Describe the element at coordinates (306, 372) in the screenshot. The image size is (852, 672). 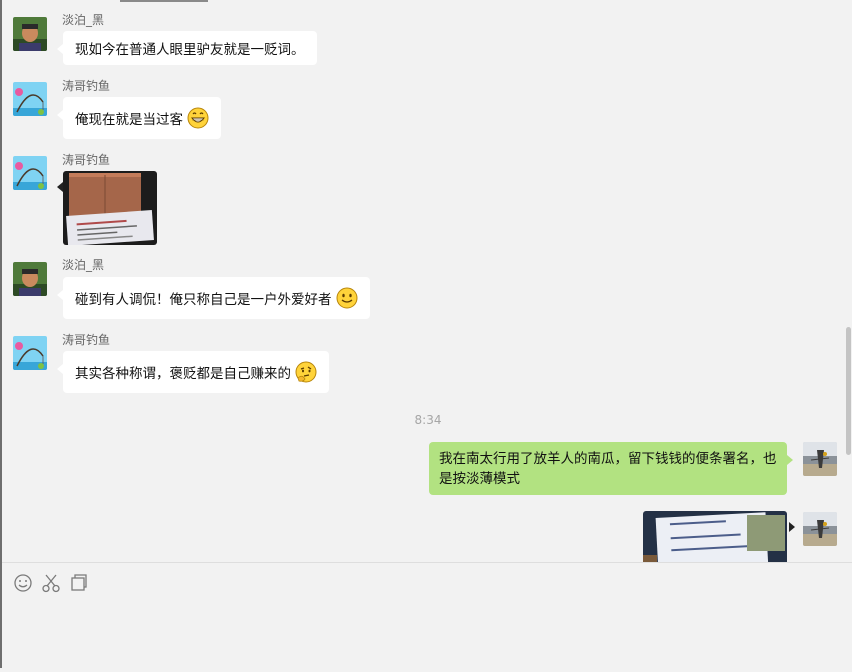
I see `thinking-emoji-icon` at that location.